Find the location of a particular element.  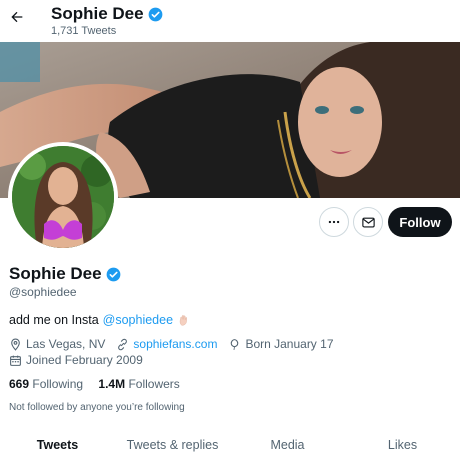

avatar-image is located at coordinates (63, 197).